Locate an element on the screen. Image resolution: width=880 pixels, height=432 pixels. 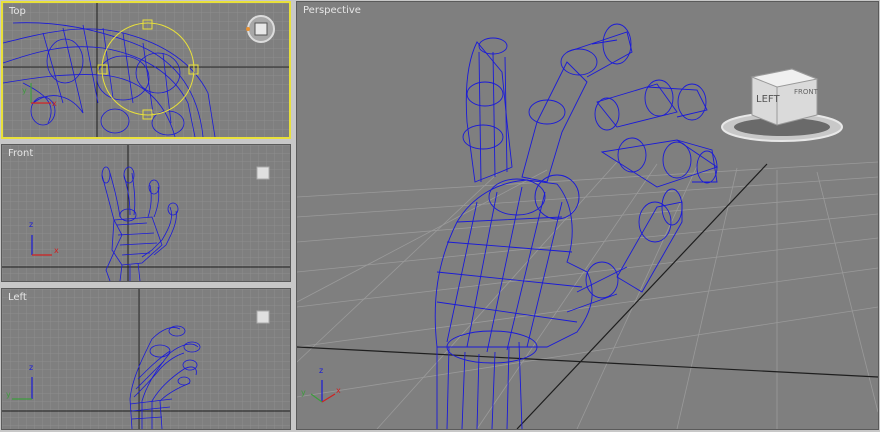
axis-x-label-top: x is located at coordinates (54, 103).